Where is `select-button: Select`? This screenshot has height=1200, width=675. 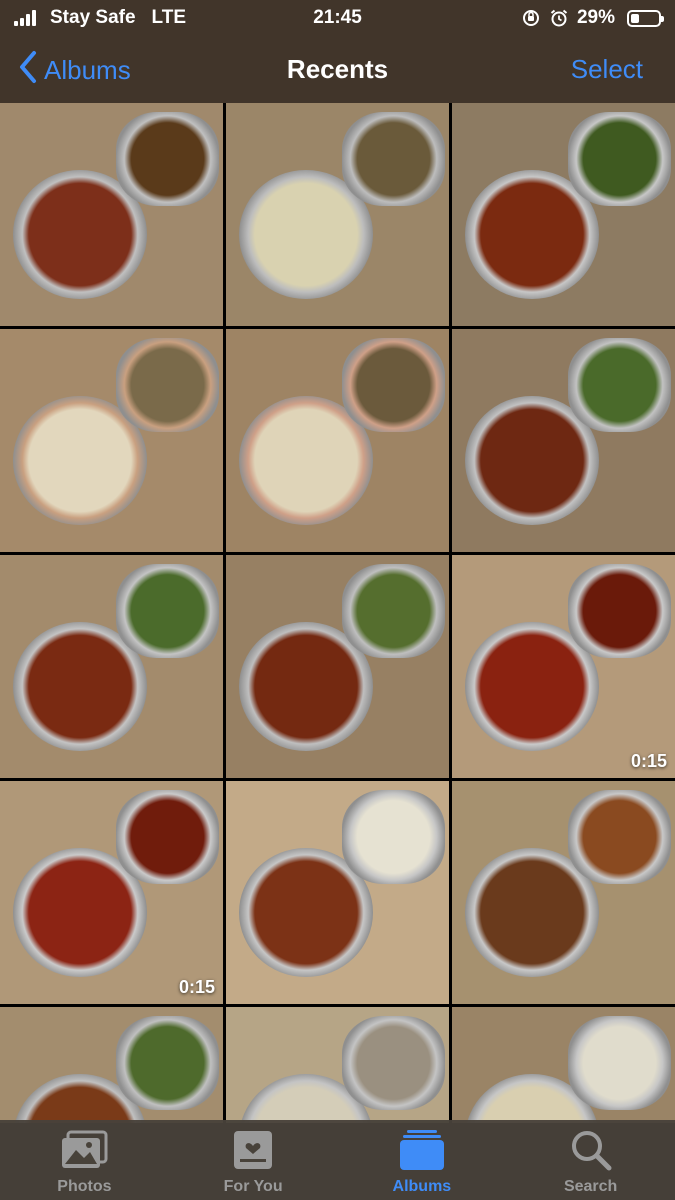
select-button: Select is located at coordinates (607, 69).